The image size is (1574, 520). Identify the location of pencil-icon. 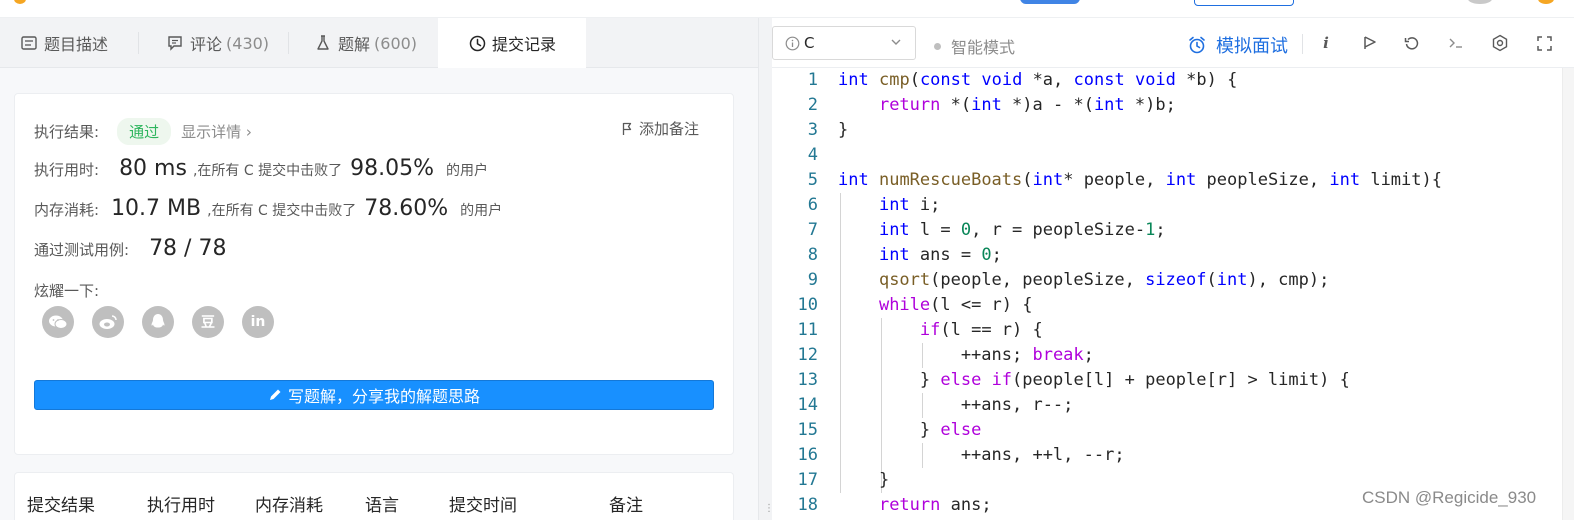
(275, 395).